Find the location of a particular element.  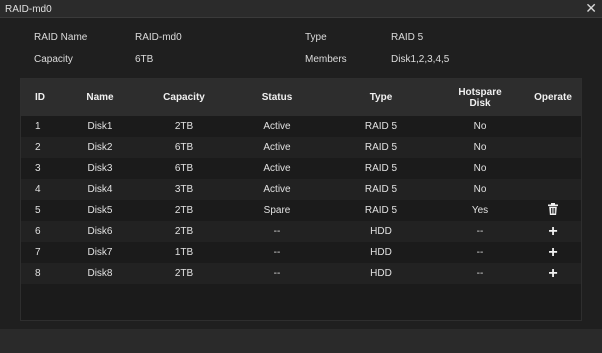

cell-capacity: 1TB is located at coordinates (184, 252).